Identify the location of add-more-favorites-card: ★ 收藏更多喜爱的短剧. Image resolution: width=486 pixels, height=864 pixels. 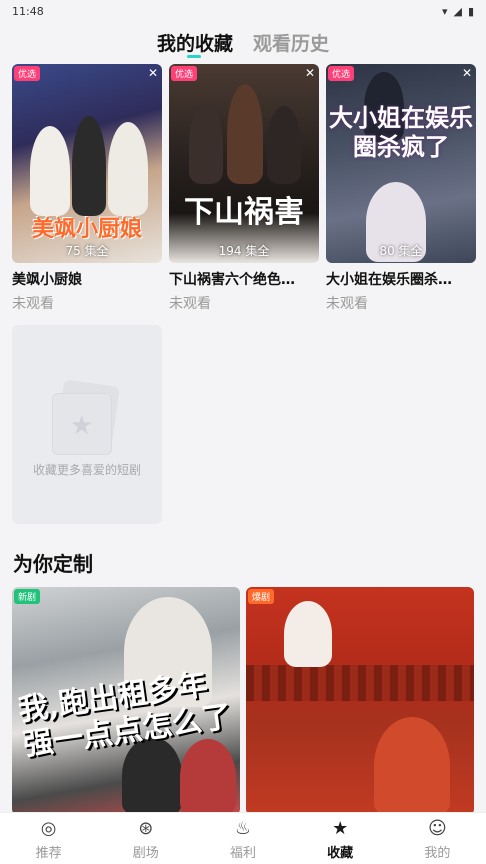
(87, 424).